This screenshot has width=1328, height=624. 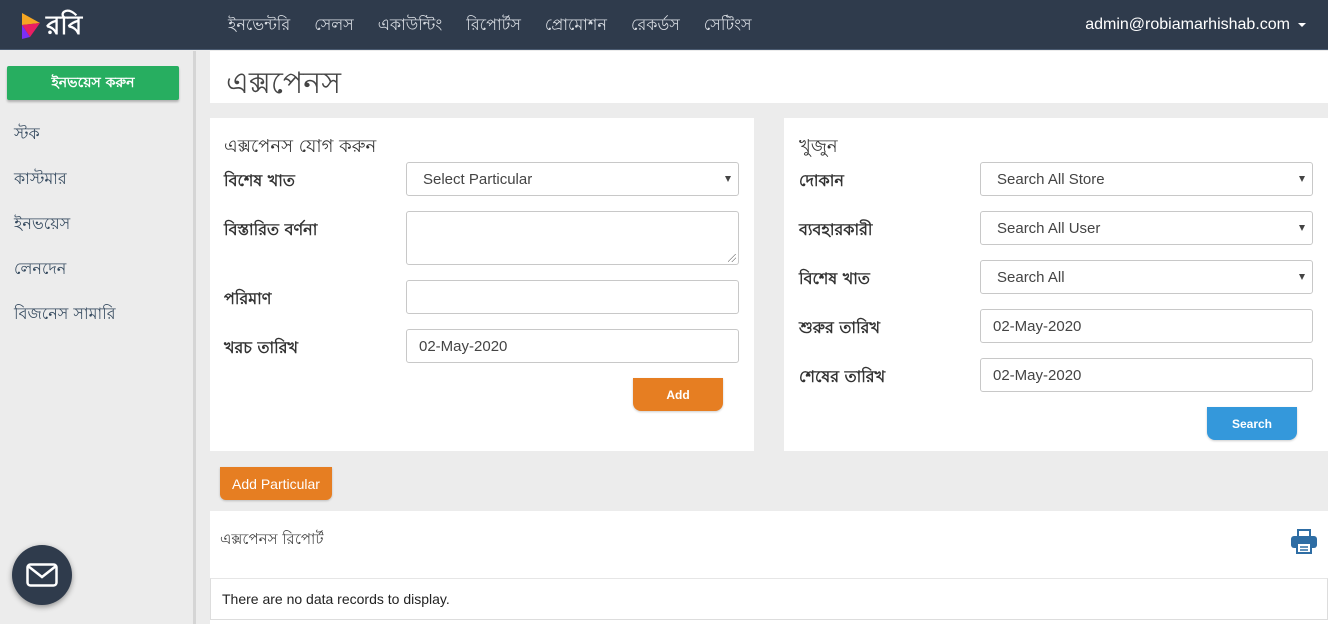 I want to click on page-title: এক্সপেনস, so click(x=284, y=83).